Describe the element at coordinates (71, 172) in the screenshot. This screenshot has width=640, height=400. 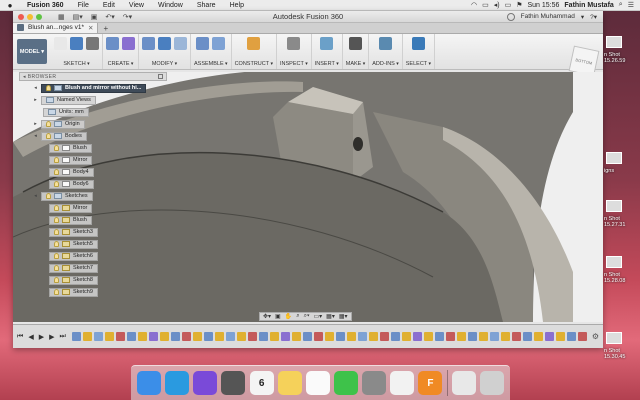
I see `browser-node-chip: Body4` at that location.